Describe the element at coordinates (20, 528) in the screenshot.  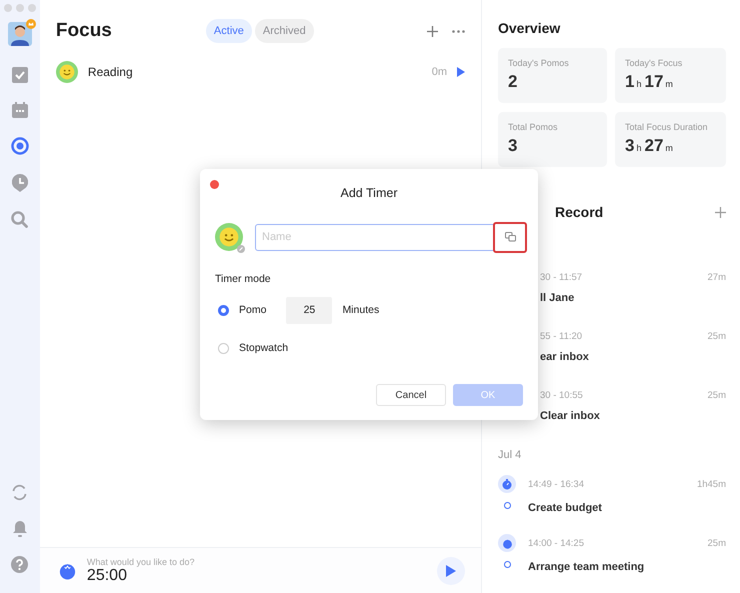
I see `bell-icon` at that location.